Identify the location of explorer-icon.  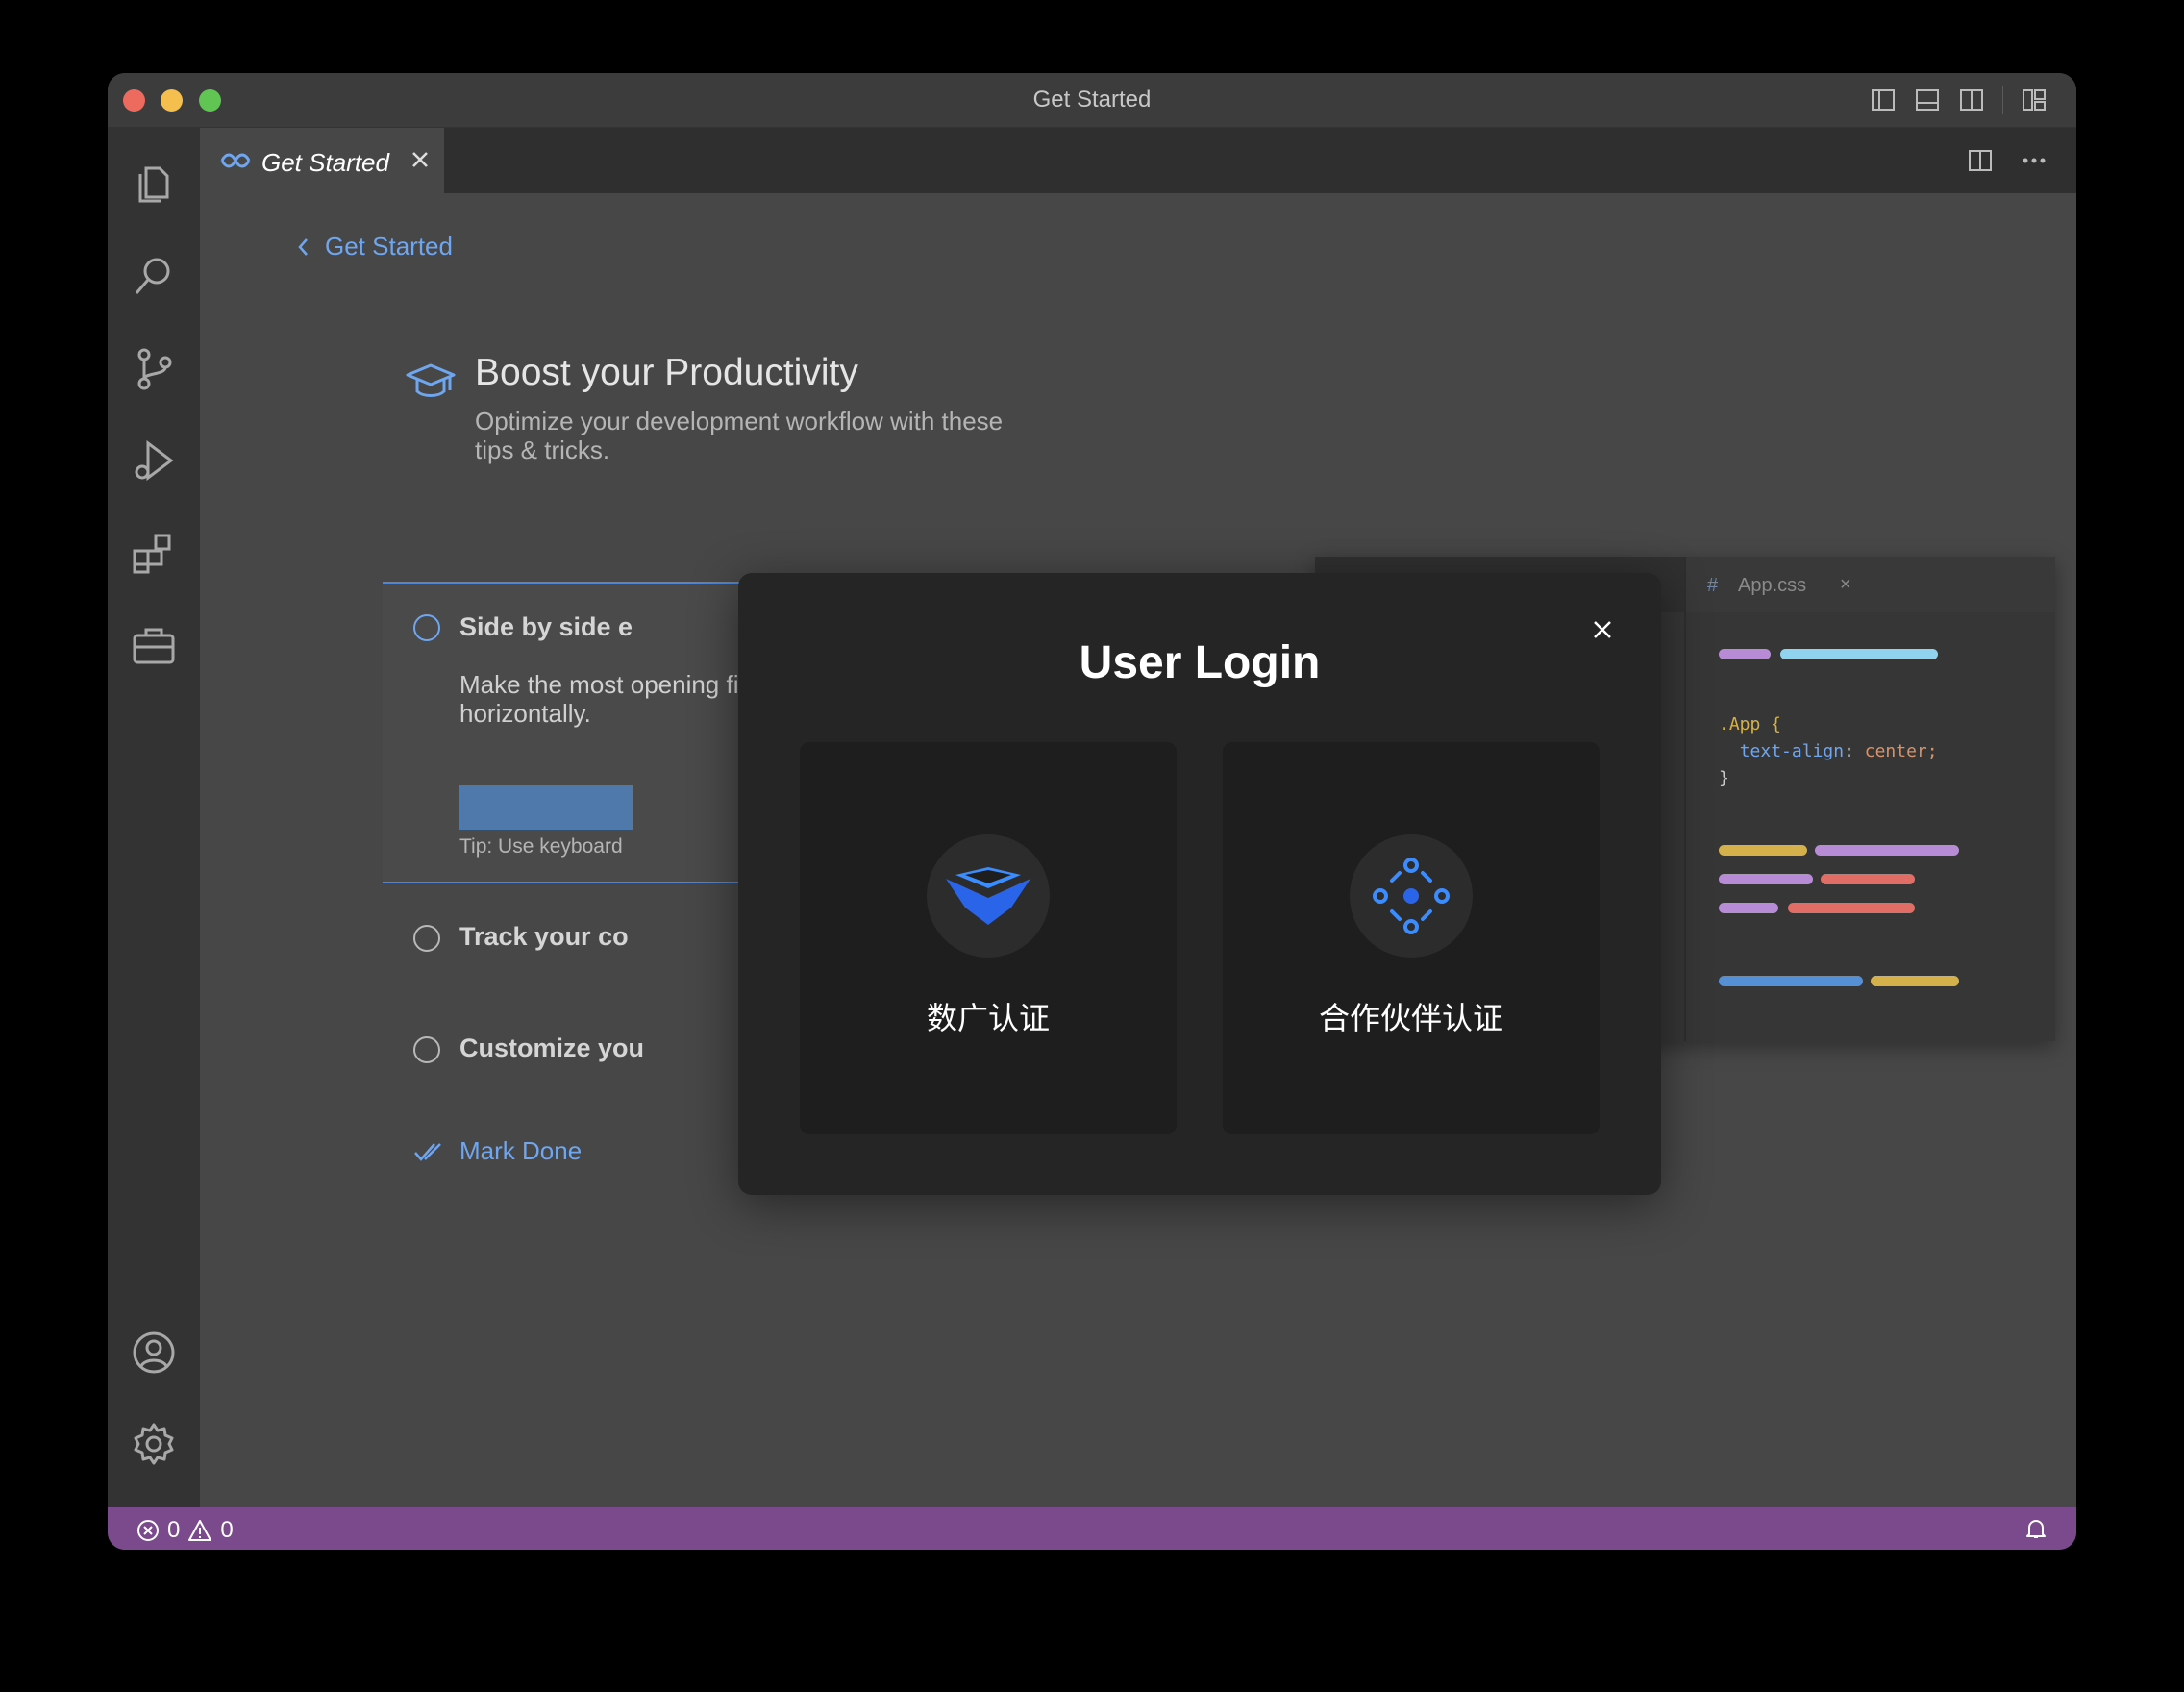
(154, 184).